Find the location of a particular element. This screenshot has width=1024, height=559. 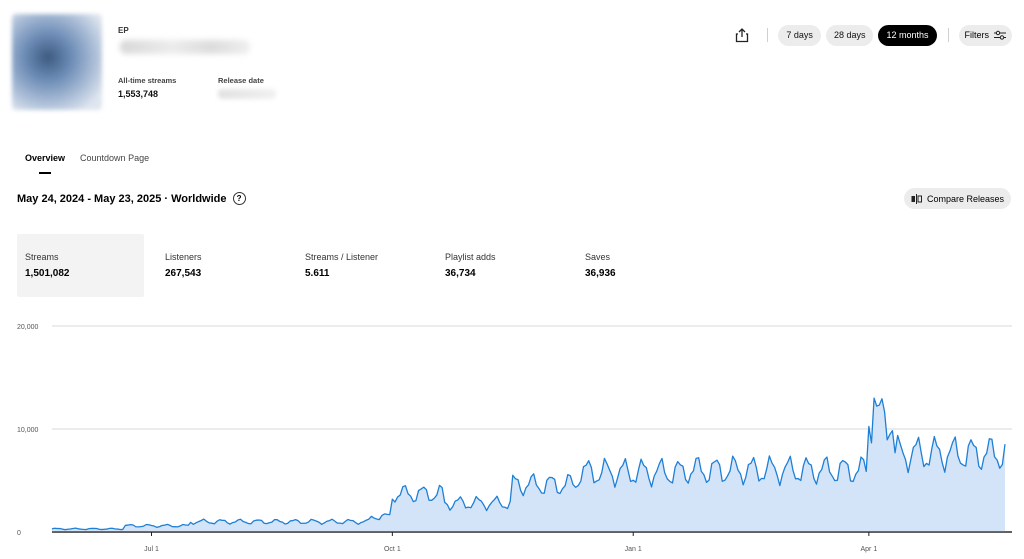

stat-value: 36,734 is located at coordinates (460, 273).